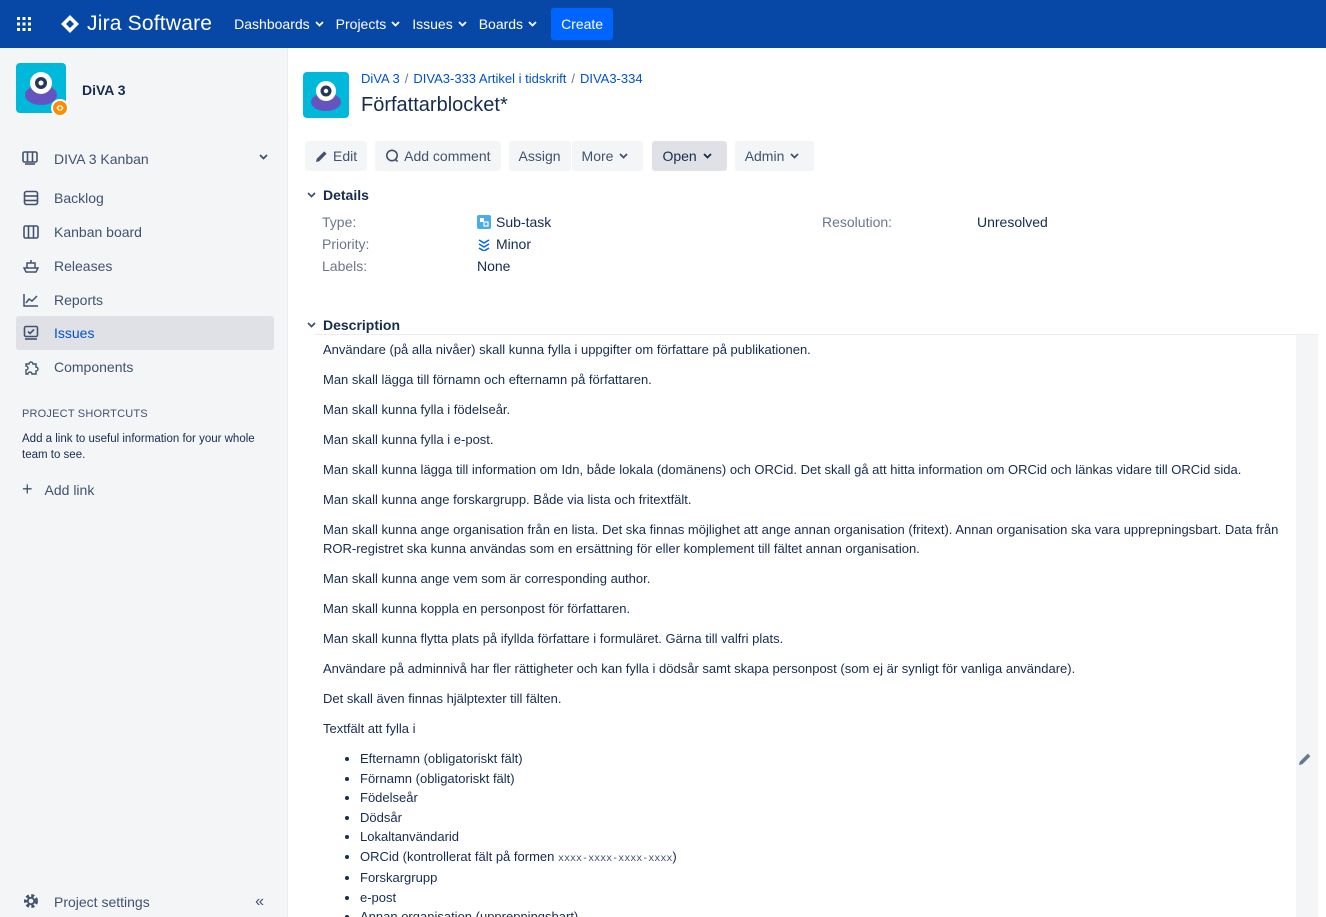  What do you see at coordinates (94, 367) in the screenshot?
I see `sidebar-item-label: Components` at bounding box center [94, 367].